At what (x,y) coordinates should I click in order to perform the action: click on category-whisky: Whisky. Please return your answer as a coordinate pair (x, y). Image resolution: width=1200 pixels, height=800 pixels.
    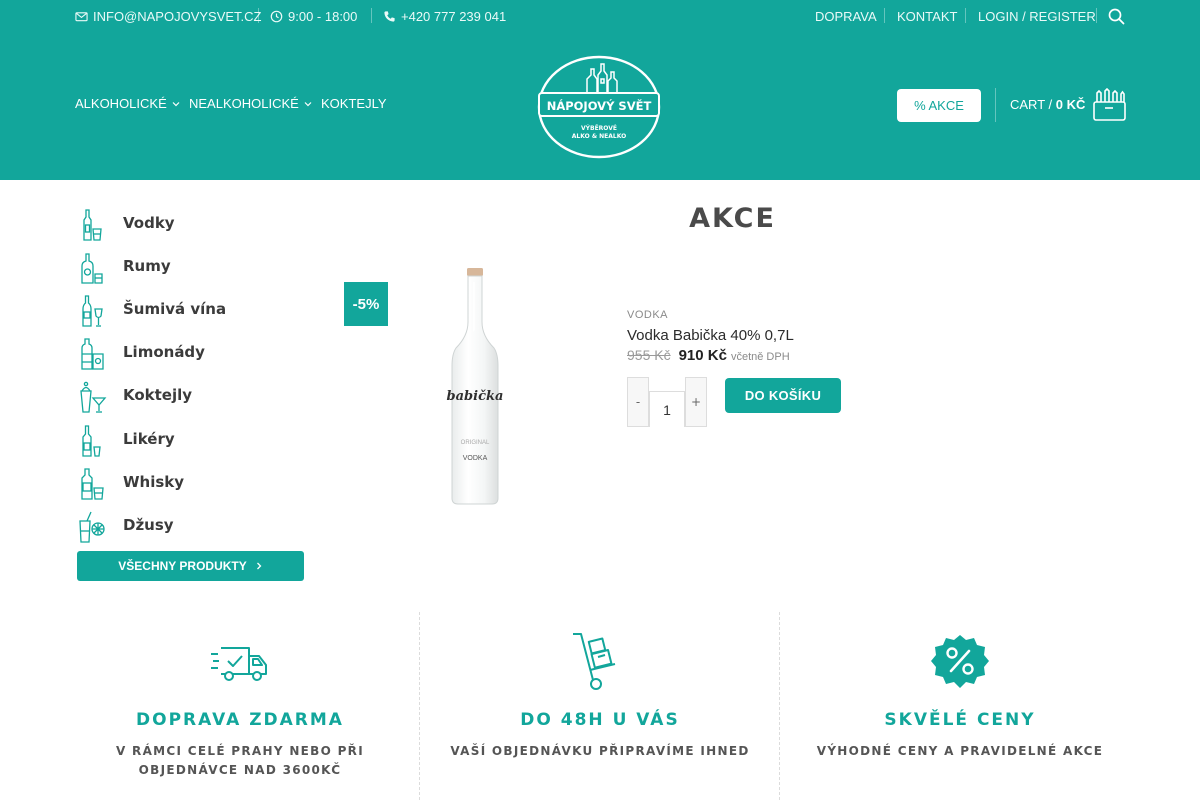
    Looking at the image, I should click on (130, 483).